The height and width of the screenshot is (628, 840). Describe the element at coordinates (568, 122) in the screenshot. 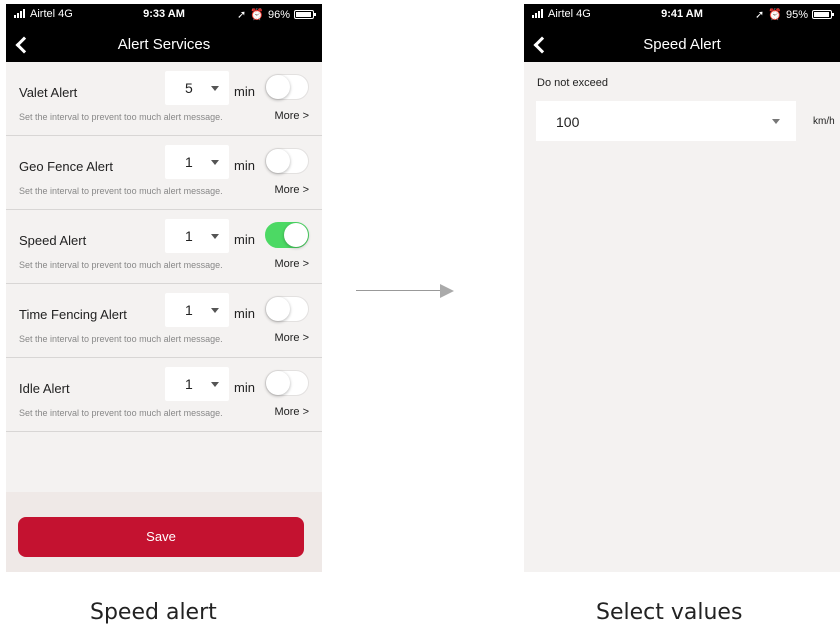

I see `speed-value: 100` at that location.